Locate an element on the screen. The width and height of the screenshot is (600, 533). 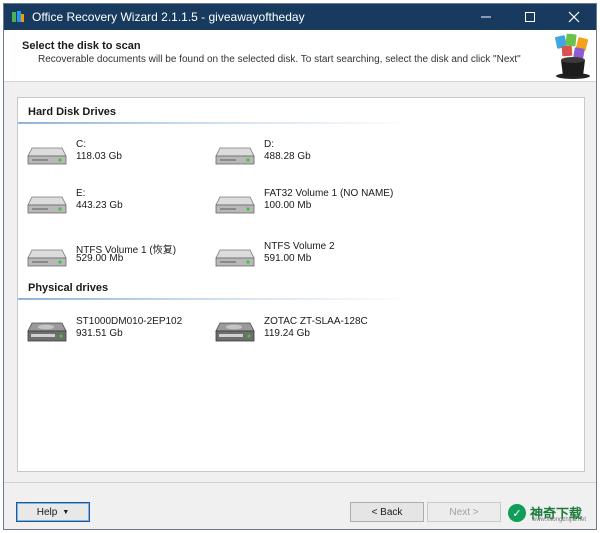
app-icon is located at coordinates (18, 16).